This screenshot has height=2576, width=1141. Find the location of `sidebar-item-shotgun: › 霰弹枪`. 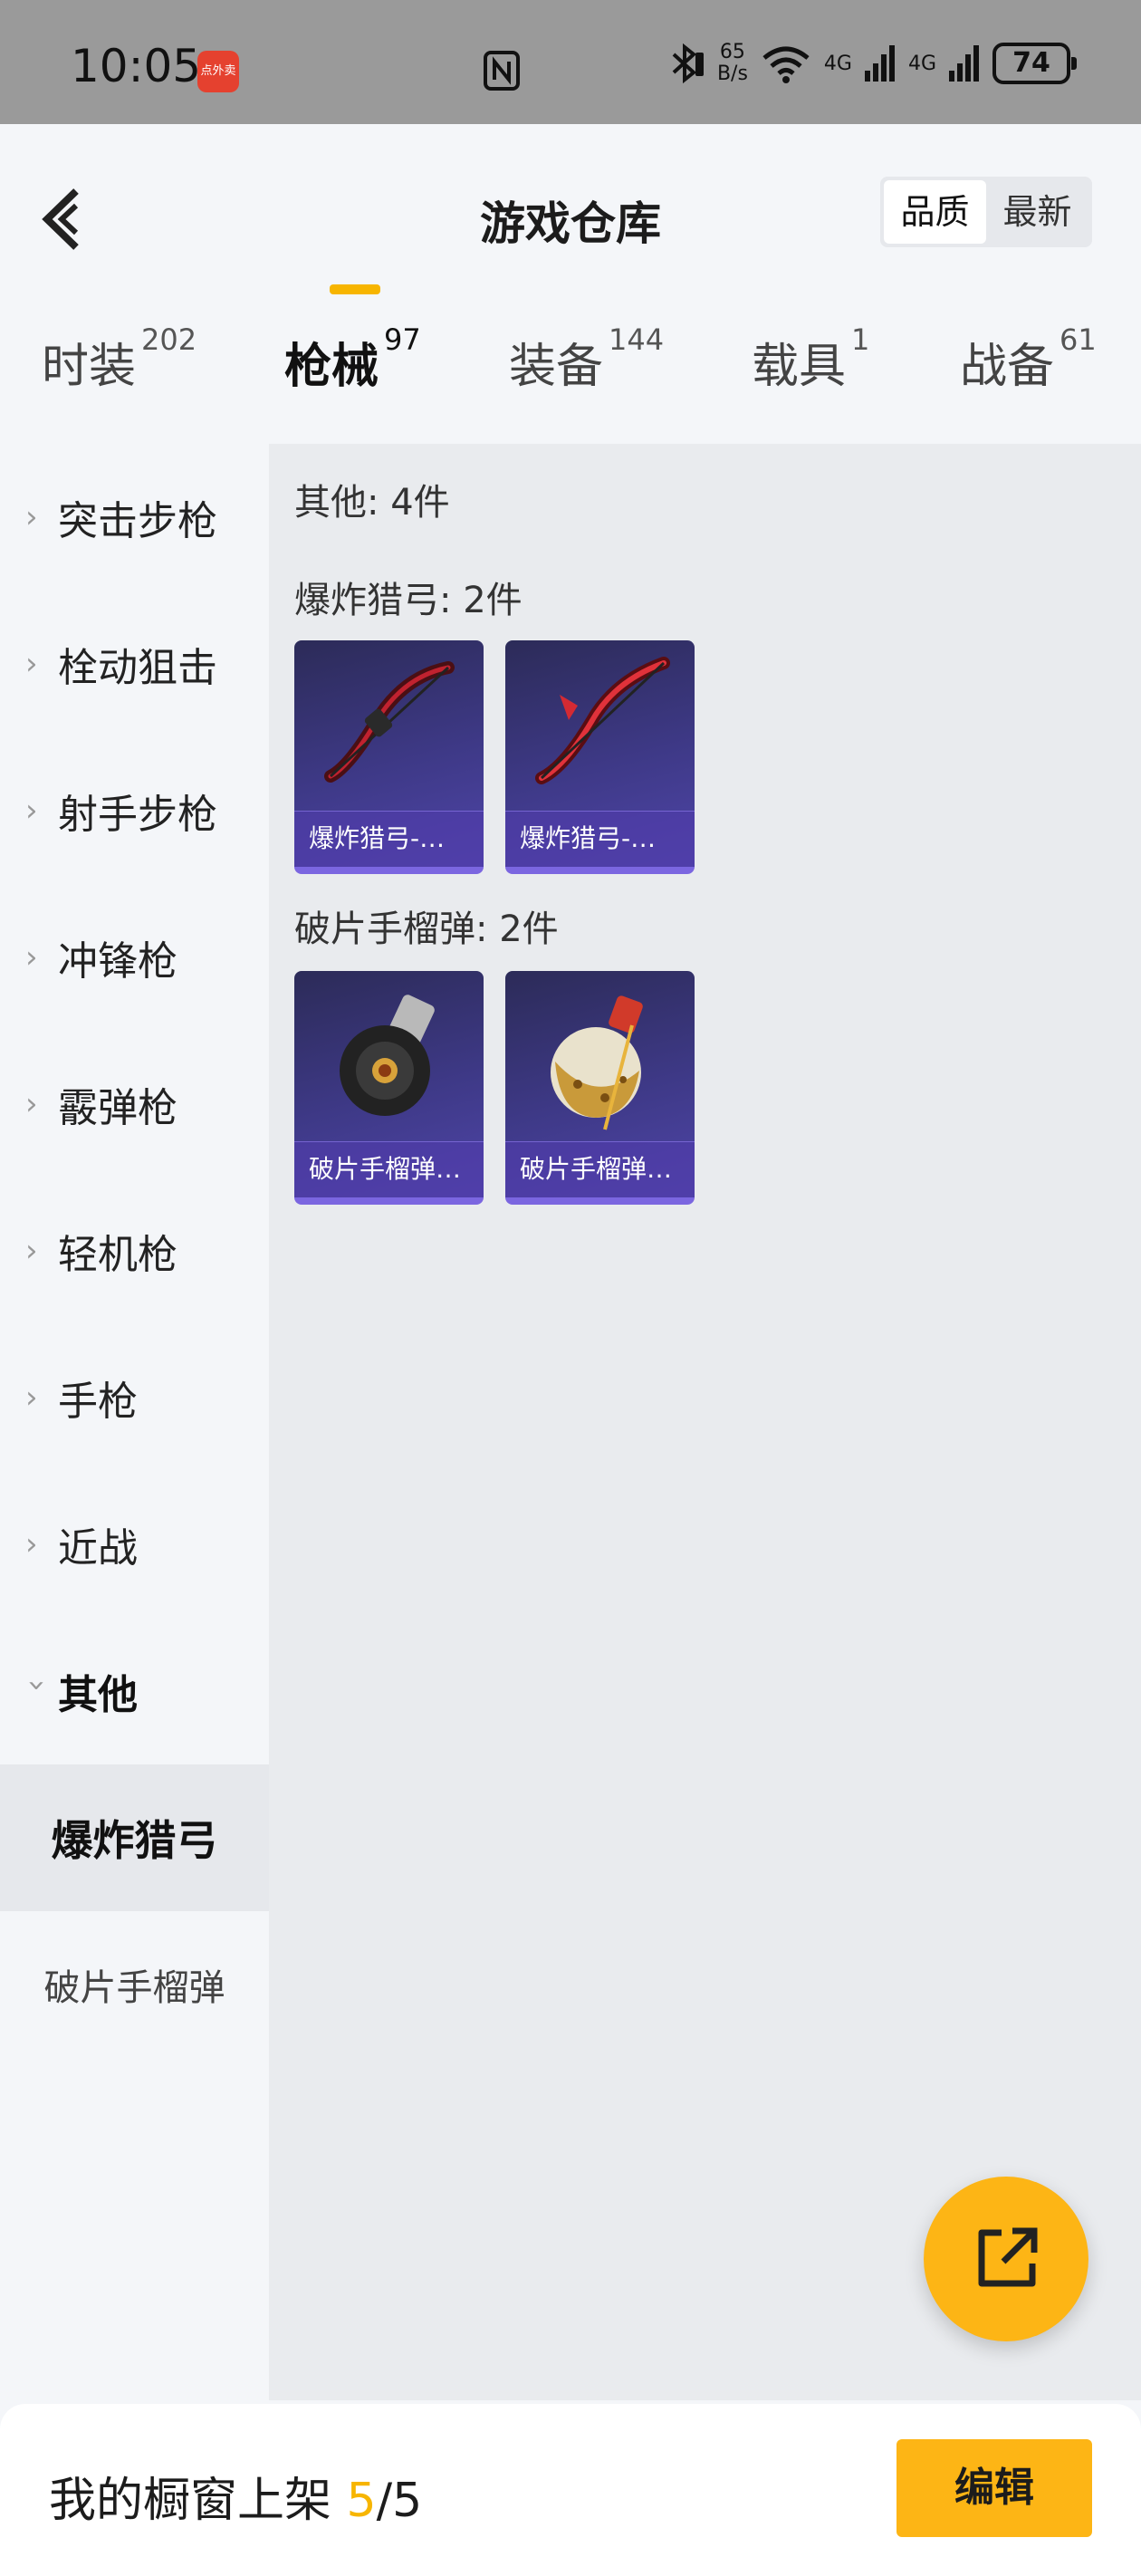

sidebar-item-shotgun: › 霰弹枪 is located at coordinates (134, 1104).